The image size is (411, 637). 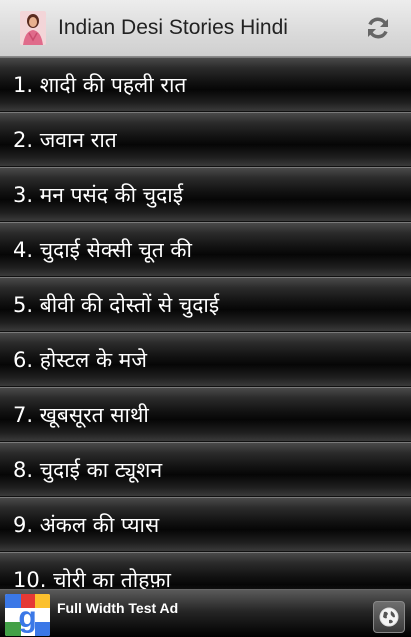 I want to click on story-title: 8. चुदाई का ट्यूशन, so click(x=88, y=469).